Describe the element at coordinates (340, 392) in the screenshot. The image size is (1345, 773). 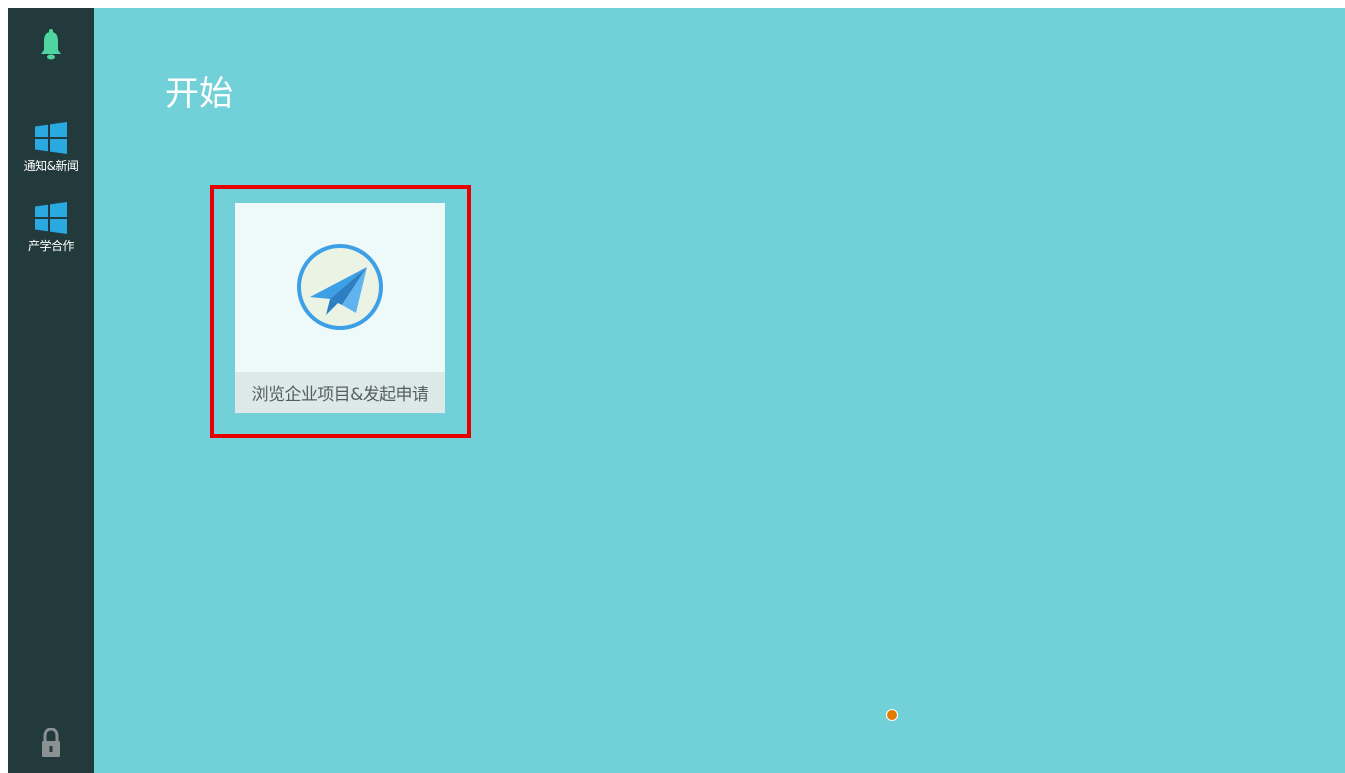
I see `tile-label: 浏览企业项目&发起申请` at that location.